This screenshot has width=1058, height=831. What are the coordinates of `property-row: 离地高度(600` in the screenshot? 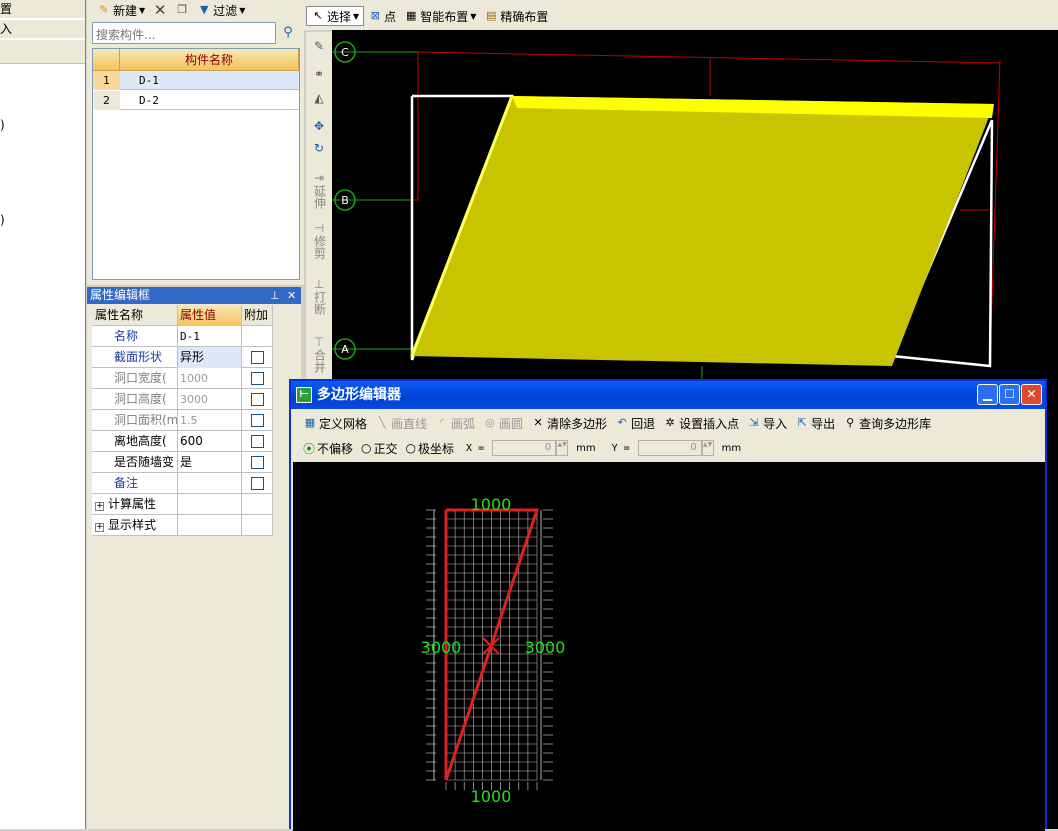 It's located at (182, 441).